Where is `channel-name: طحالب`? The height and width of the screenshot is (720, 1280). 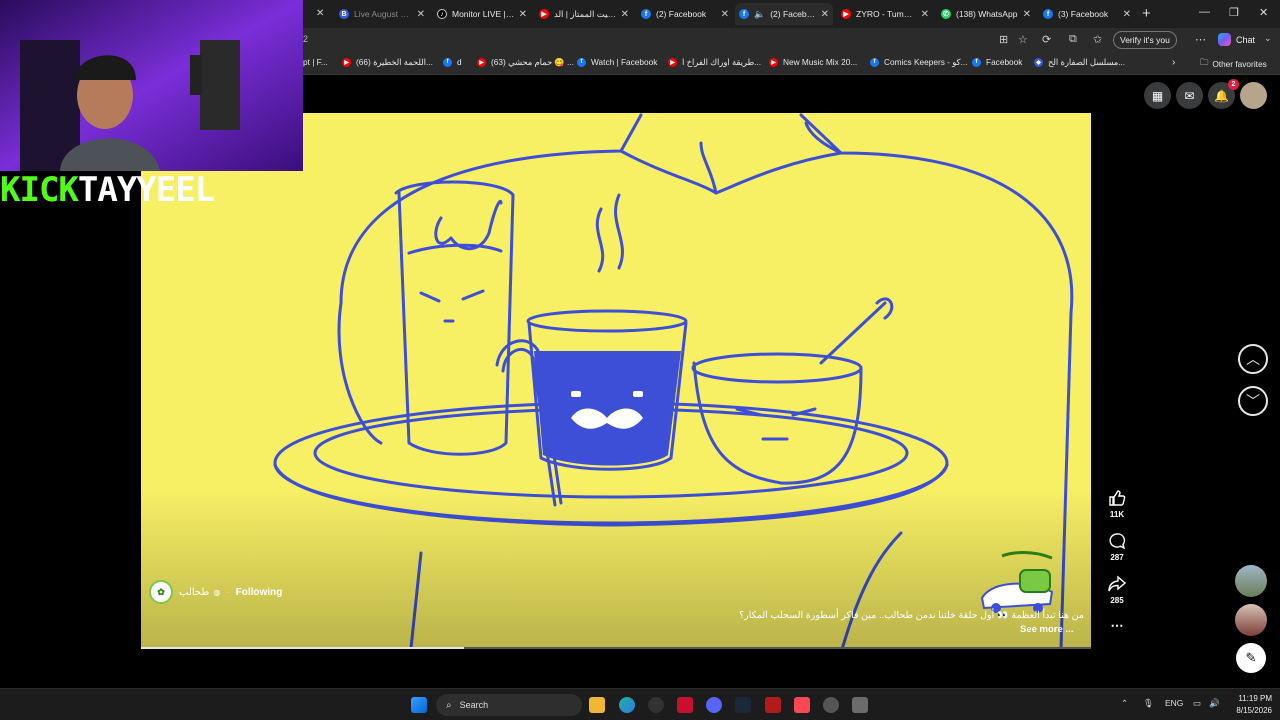 channel-name: طحالب is located at coordinates (194, 592).